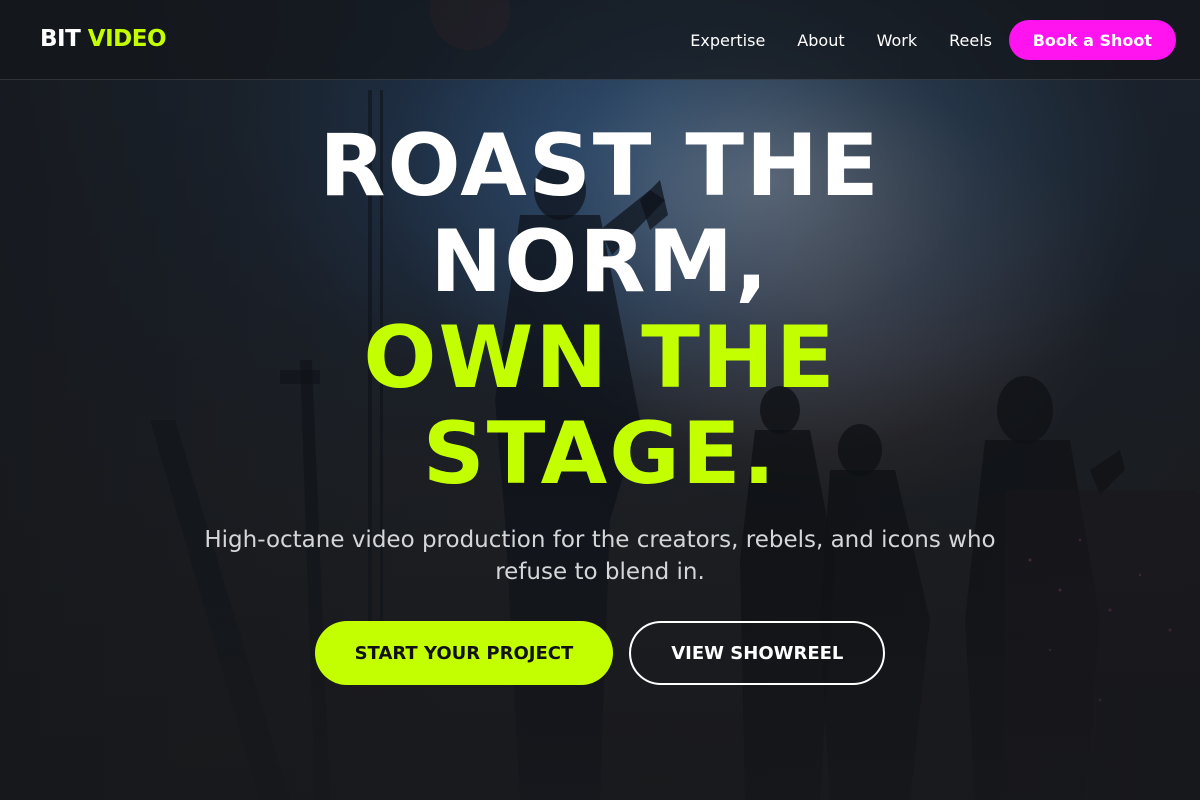 The width and height of the screenshot is (1200, 800). I want to click on brand-logo: BIT VIDEO, so click(103, 39).